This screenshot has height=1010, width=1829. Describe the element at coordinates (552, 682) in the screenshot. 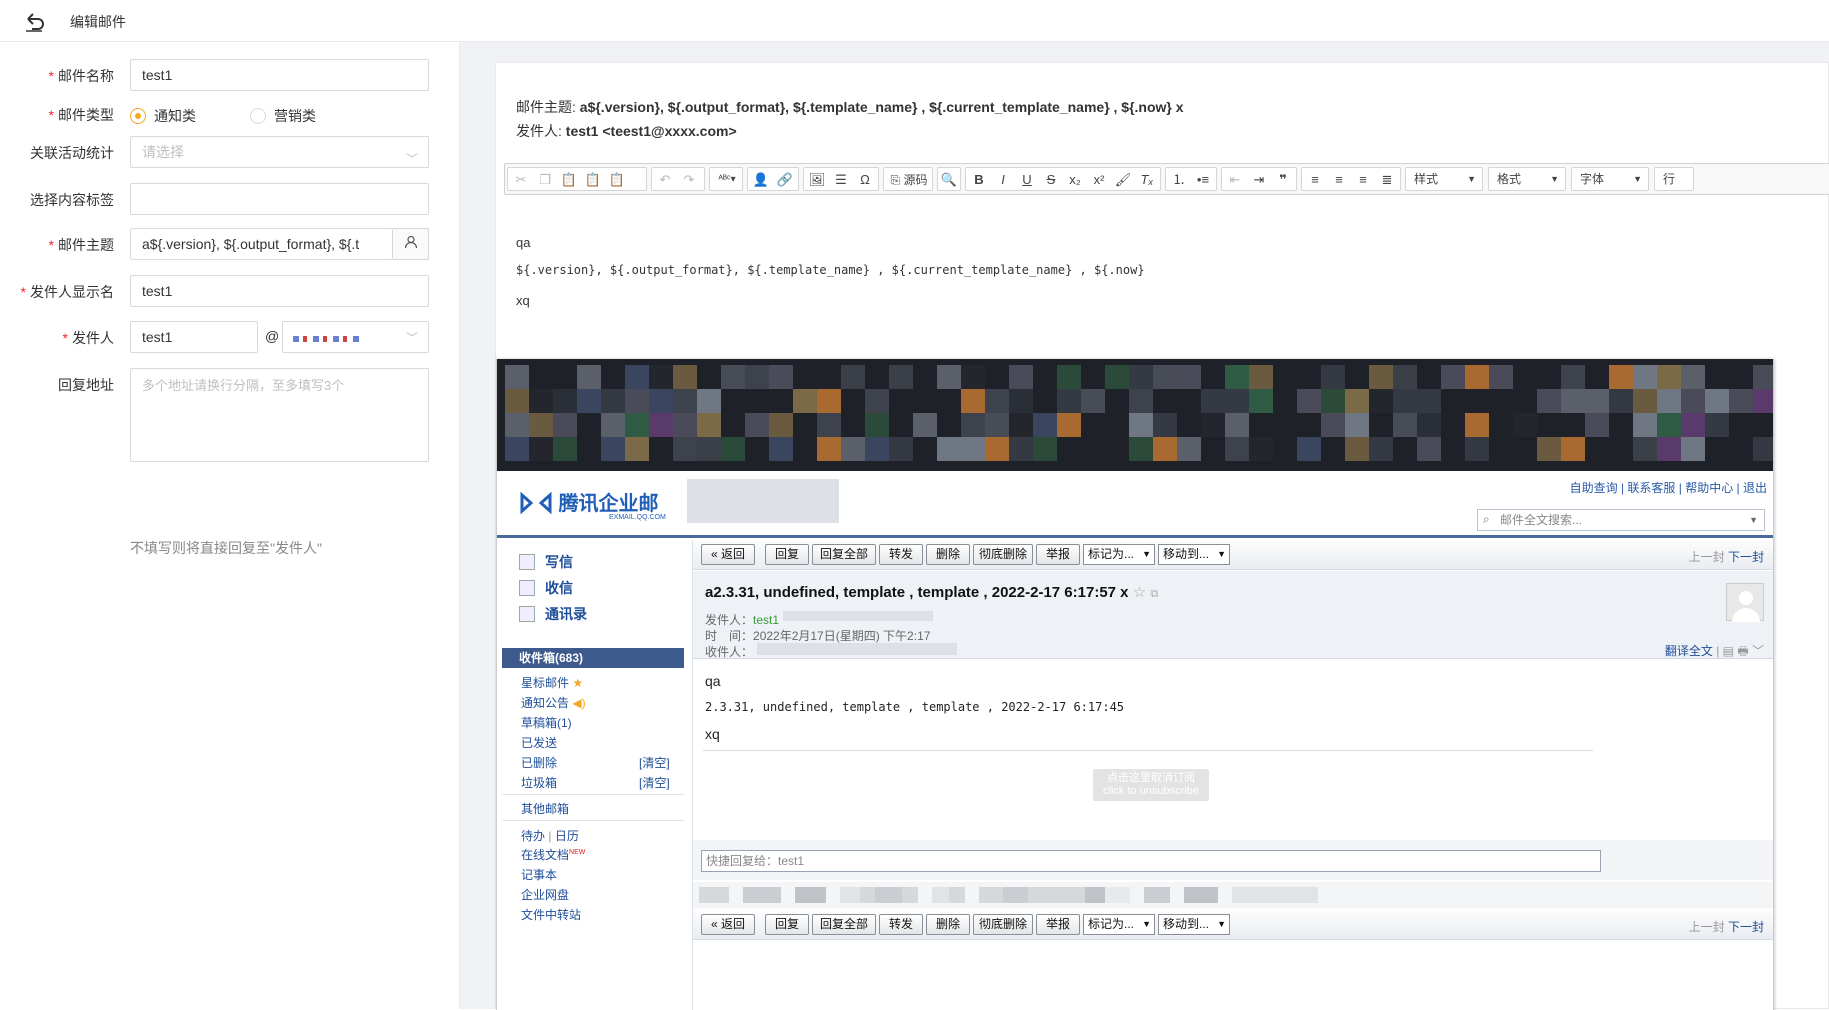

I see `starred-item: 星标邮件 ★` at that location.